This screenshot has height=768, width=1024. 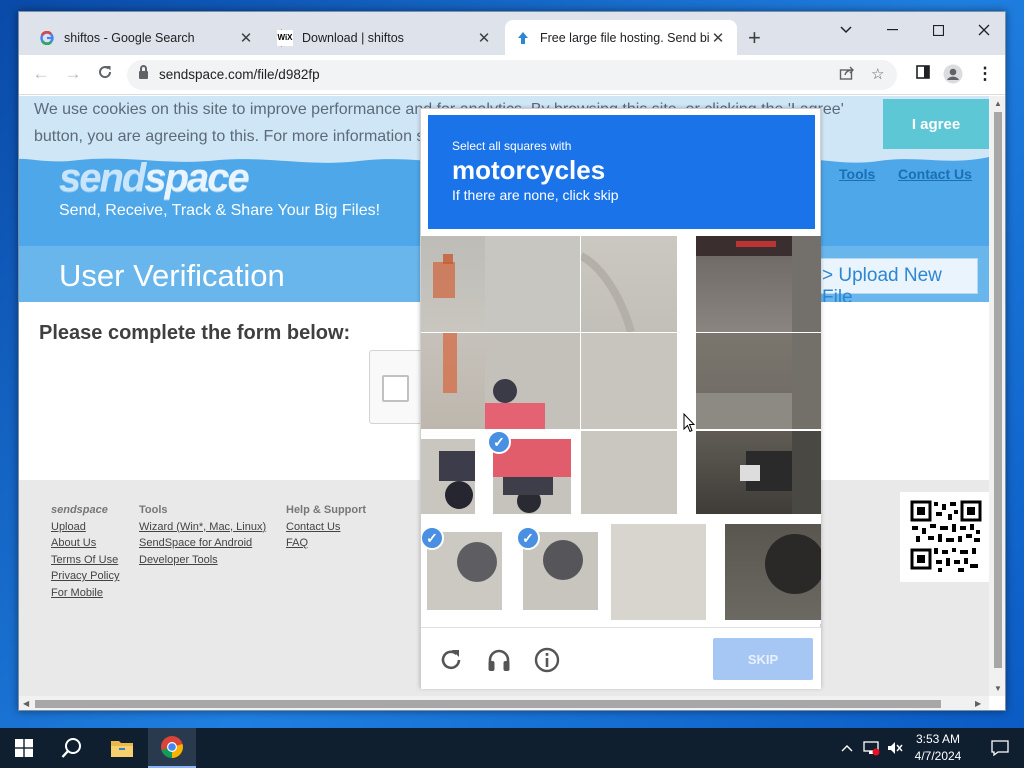 I want to click on horizontal-scrollbar: ◀ ▶, so click(x=504, y=703).